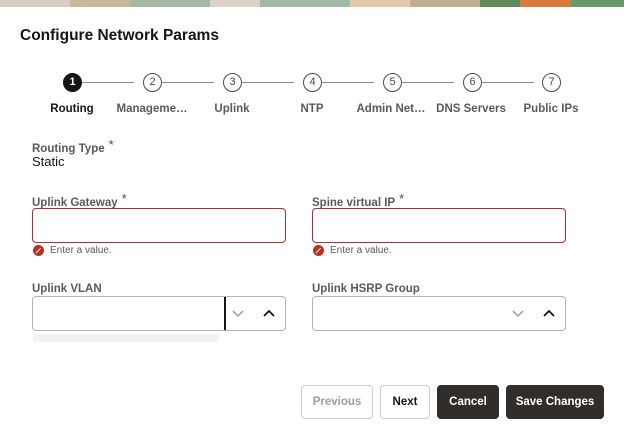 The width and height of the screenshot is (624, 443). Describe the element at coordinates (312, 82) in the screenshot. I see `step-4-indicator: 4` at that location.